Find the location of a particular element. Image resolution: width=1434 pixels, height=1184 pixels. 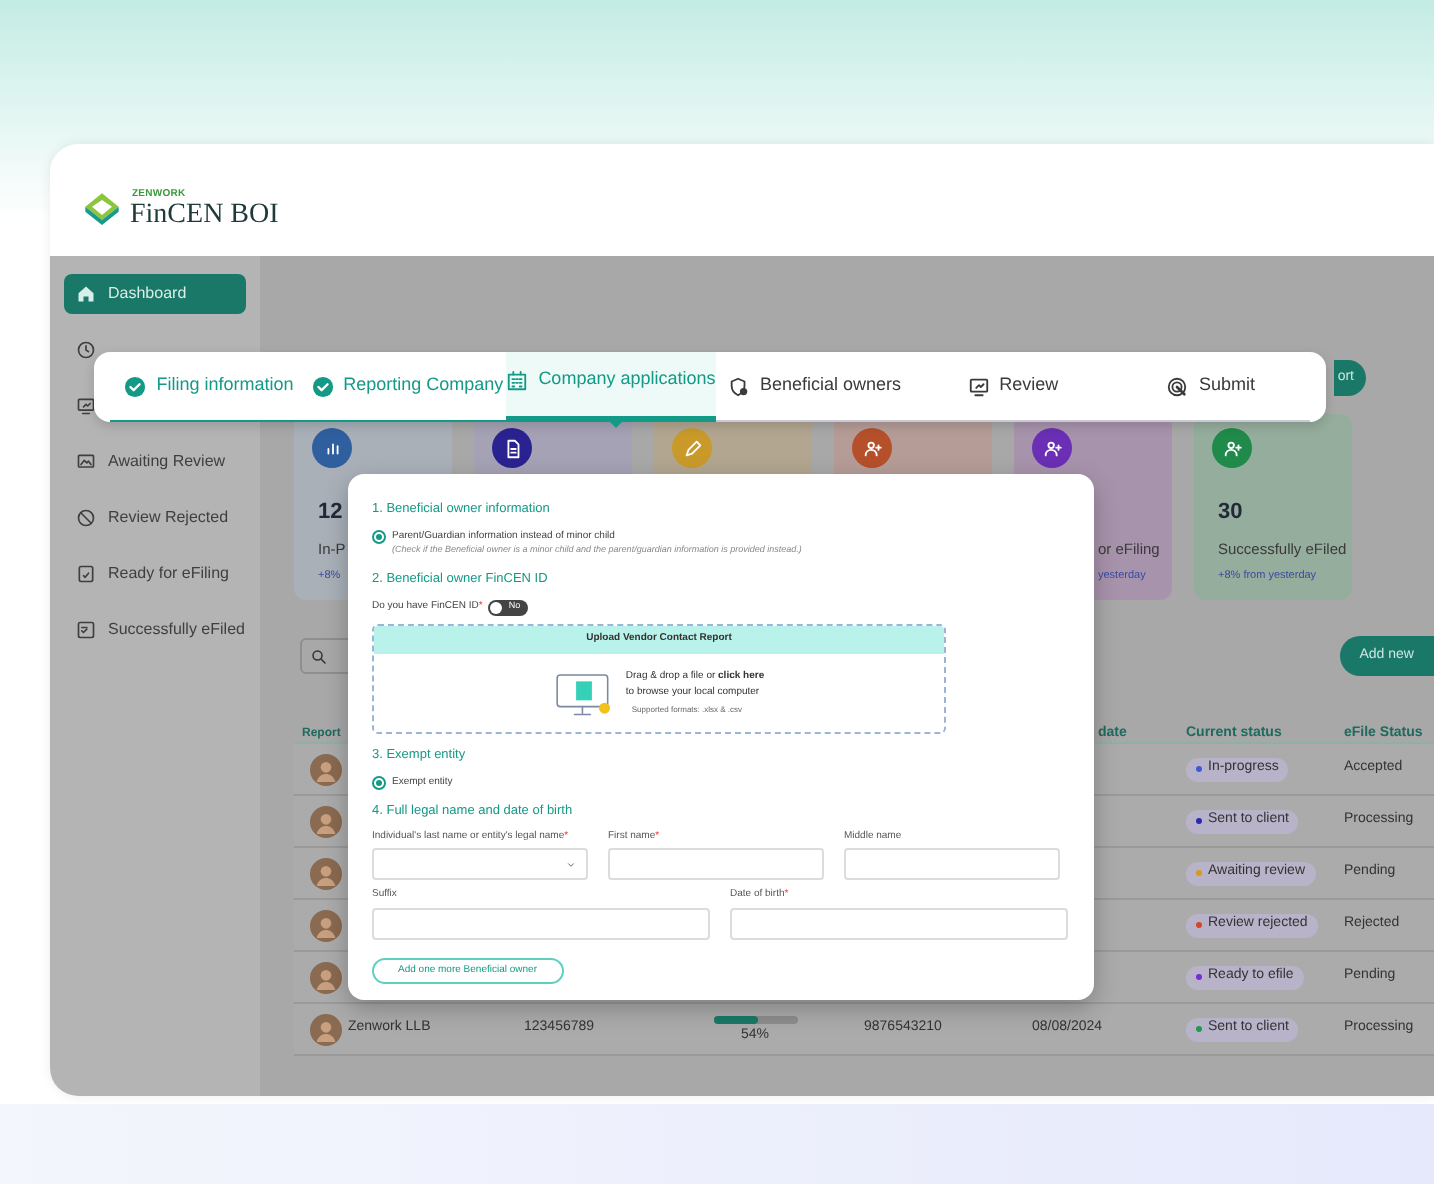

step-tab: Submit is located at coordinates (1211, 387).